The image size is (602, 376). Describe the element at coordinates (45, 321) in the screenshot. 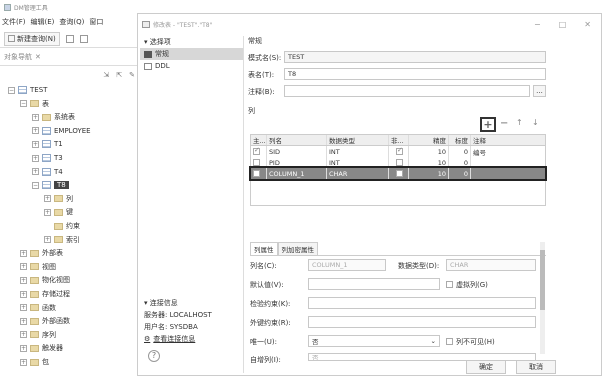

I see `tree-item: + 外部函数` at that location.